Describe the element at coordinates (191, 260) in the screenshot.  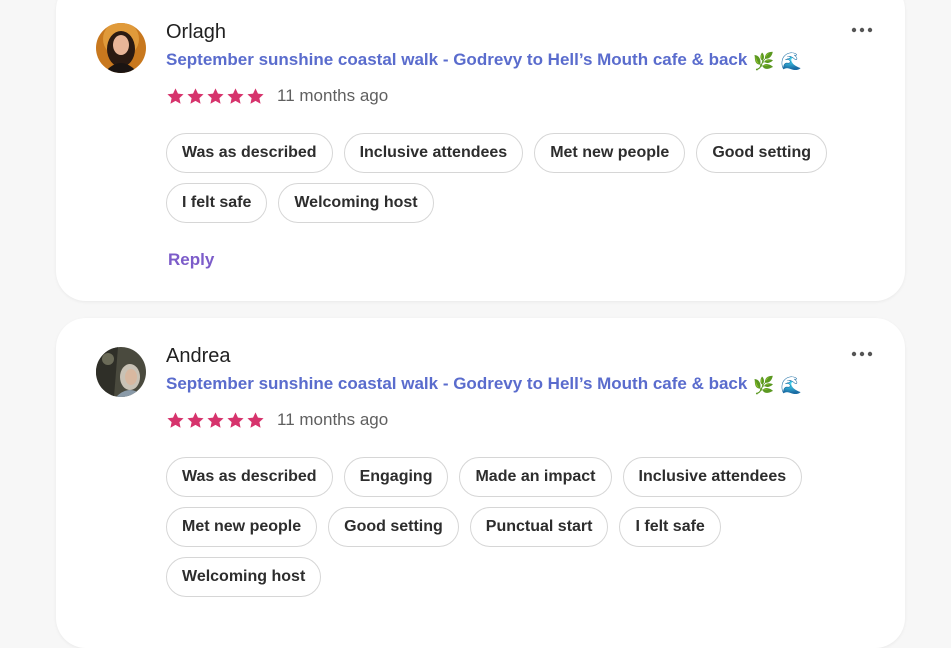
I see `reply-button: Reply` at that location.